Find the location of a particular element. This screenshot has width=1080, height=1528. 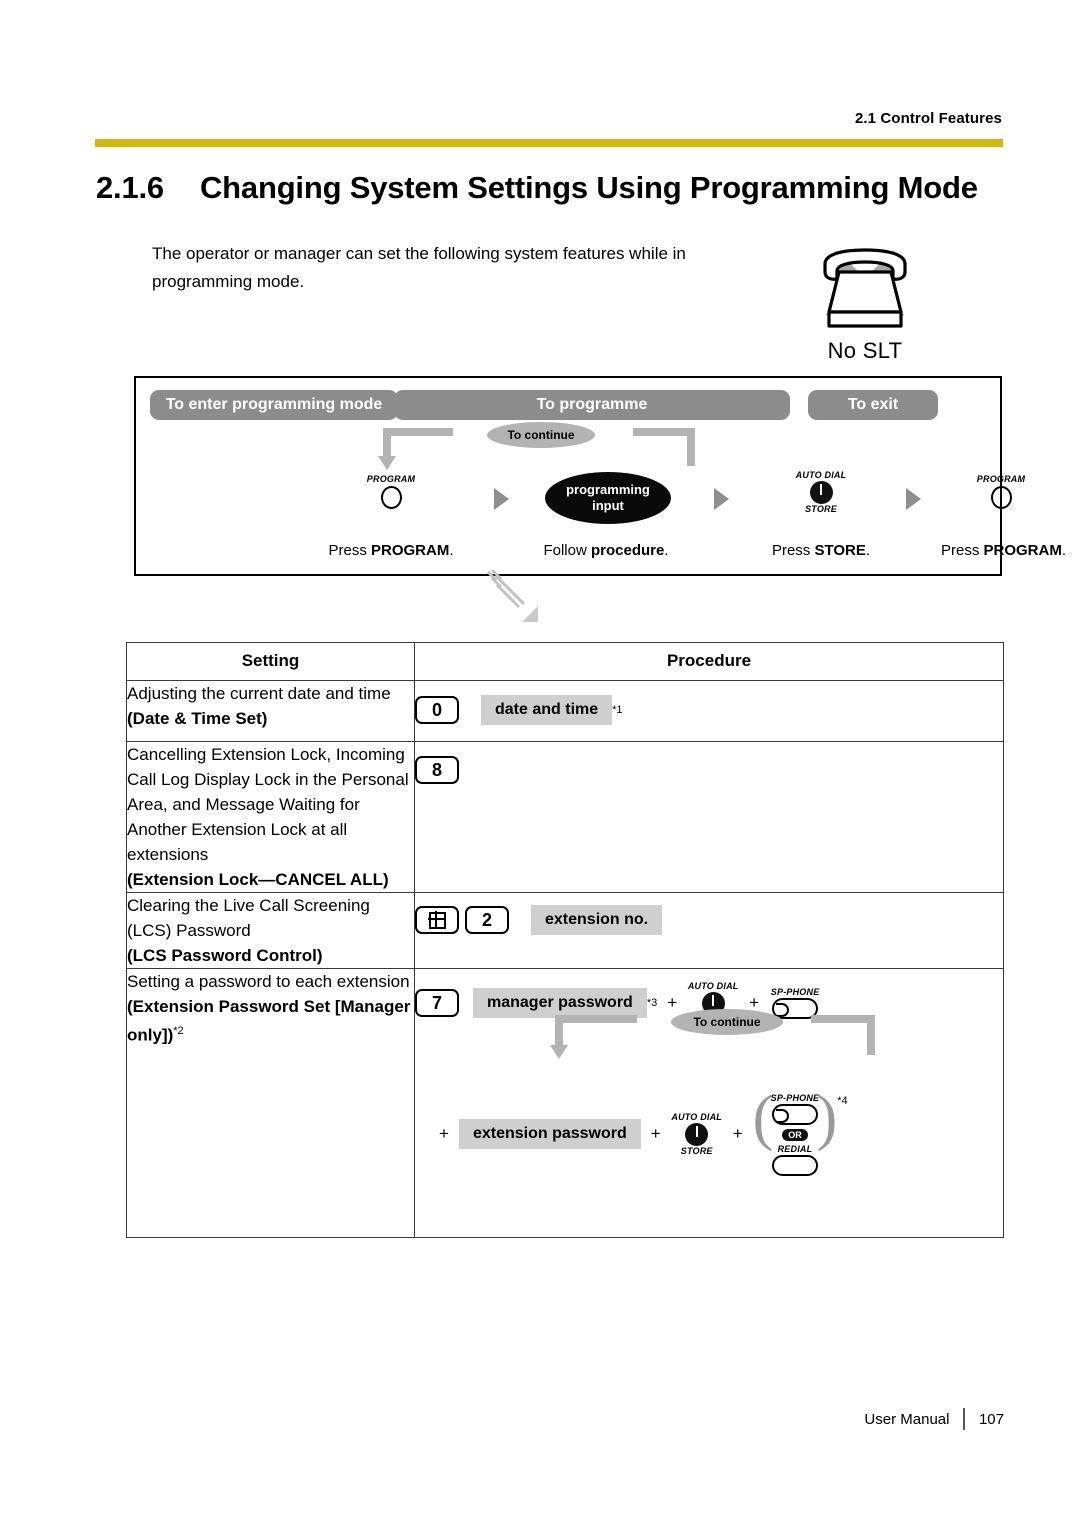

redial-button-icon is located at coordinates (794, 1165).